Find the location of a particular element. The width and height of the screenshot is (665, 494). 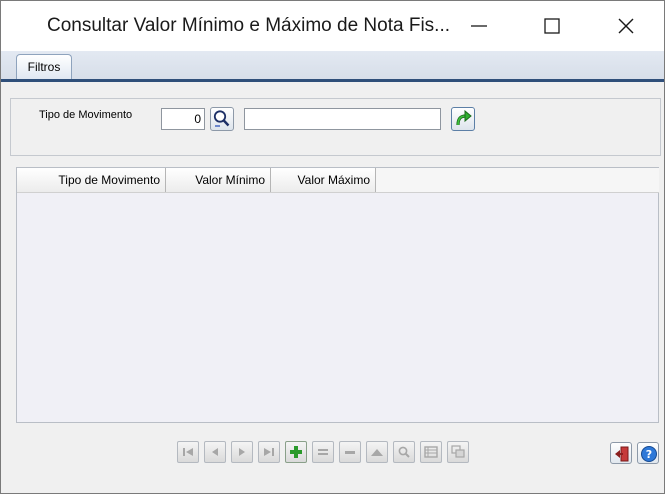

prior-icon is located at coordinates (215, 452).